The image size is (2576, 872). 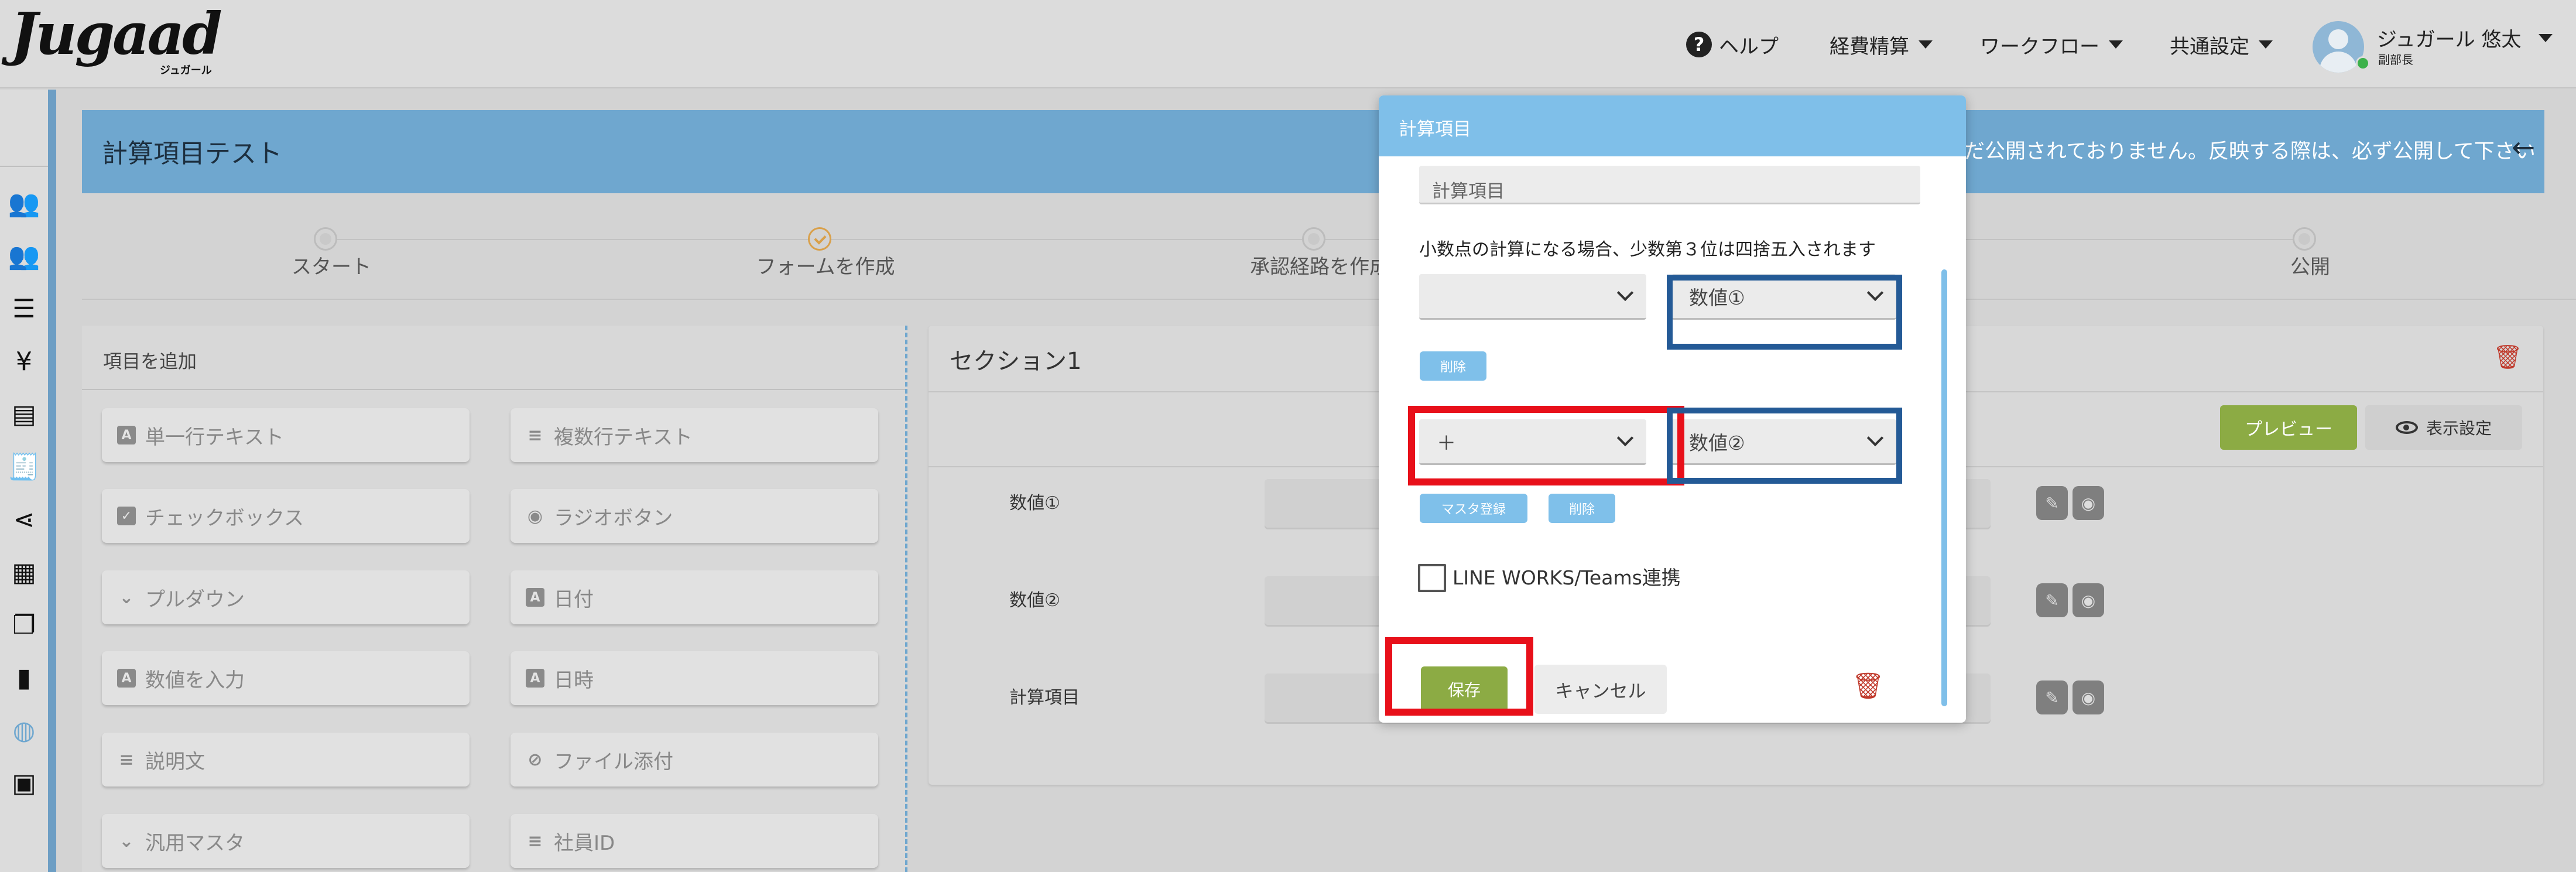 What do you see at coordinates (1034, 600) in the screenshot?
I see `row-label: 数値②` at bounding box center [1034, 600].